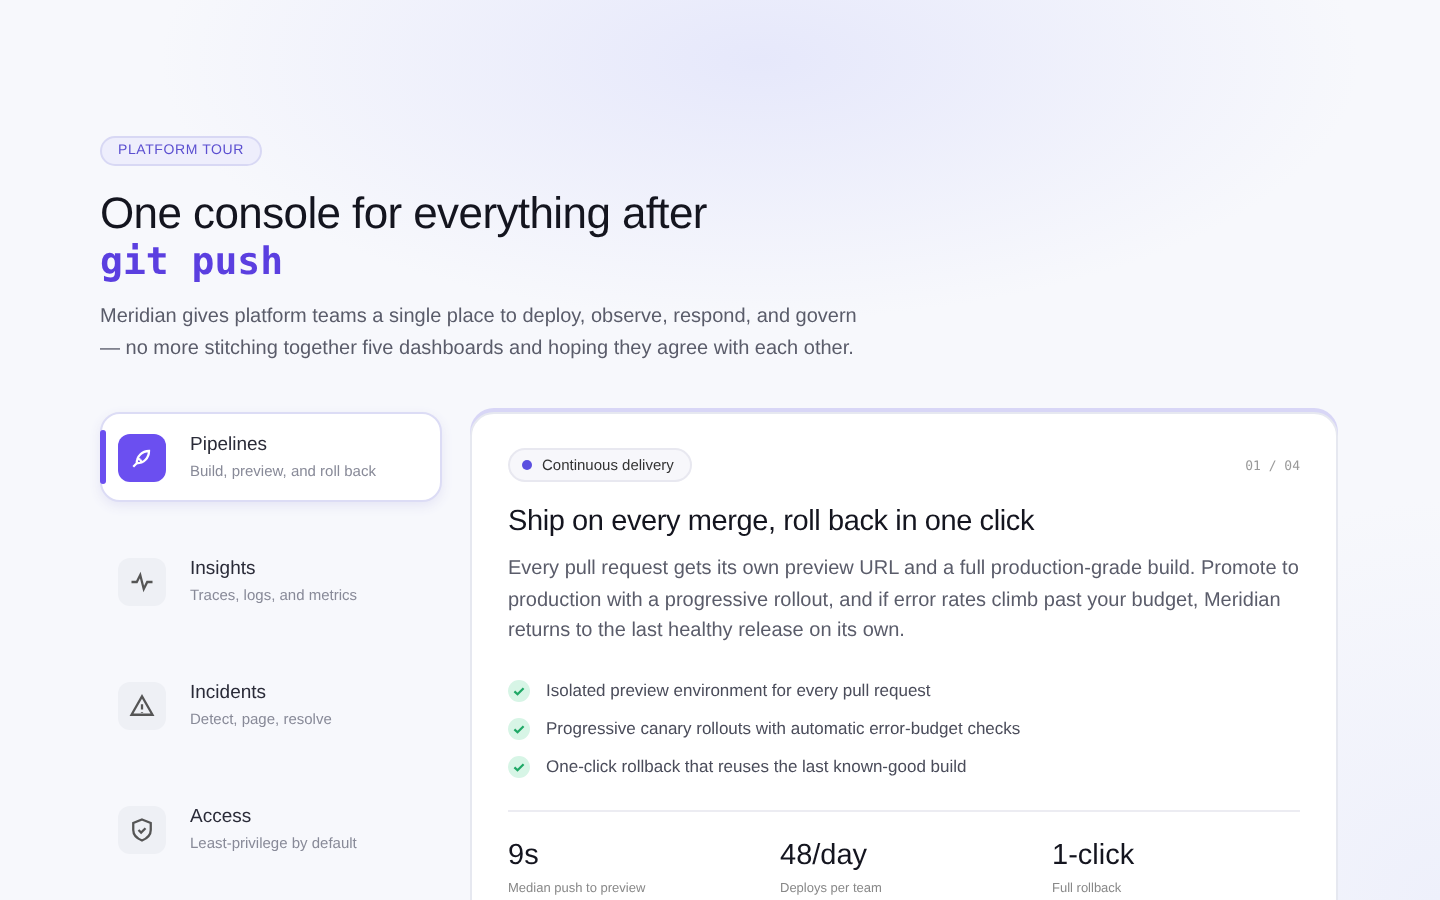 The height and width of the screenshot is (900, 1440). What do you see at coordinates (142, 581) in the screenshot?
I see `pulse-icon` at bounding box center [142, 581].